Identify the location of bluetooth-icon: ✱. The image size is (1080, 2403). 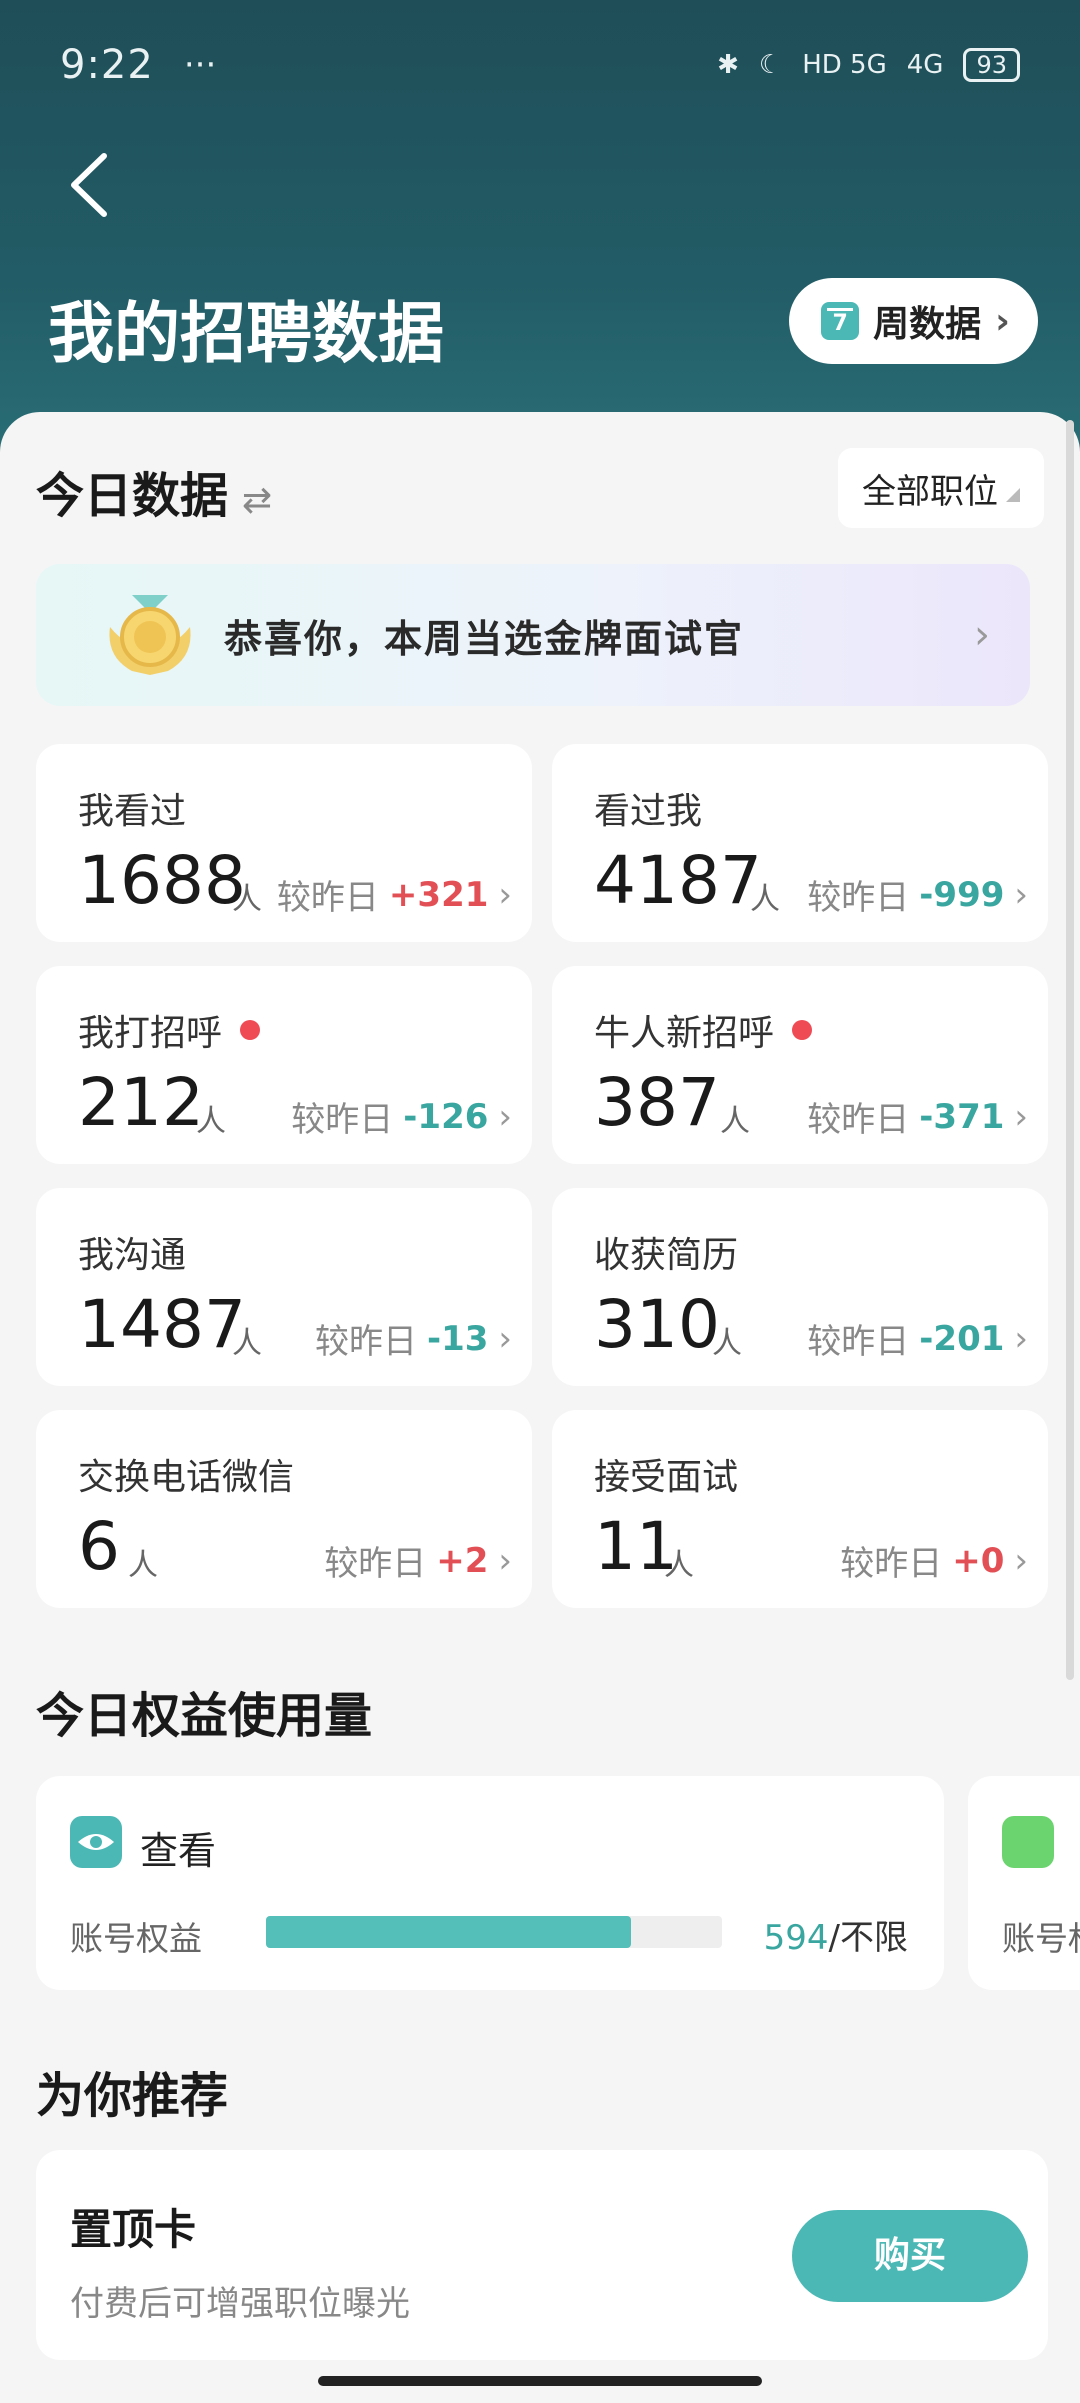
(728, 65).